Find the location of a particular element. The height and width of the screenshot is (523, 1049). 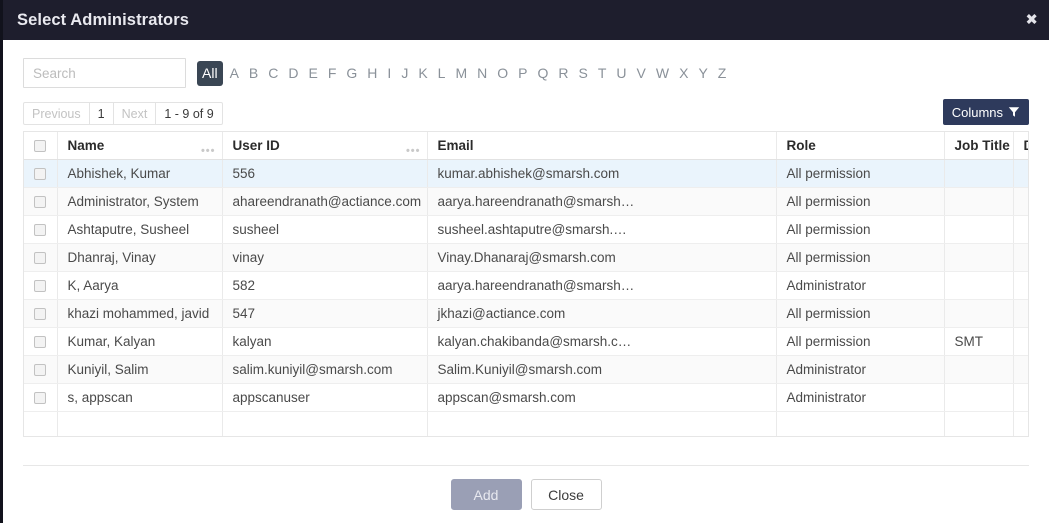

alpha-filter-r: R is located at coordinates (563, 73).